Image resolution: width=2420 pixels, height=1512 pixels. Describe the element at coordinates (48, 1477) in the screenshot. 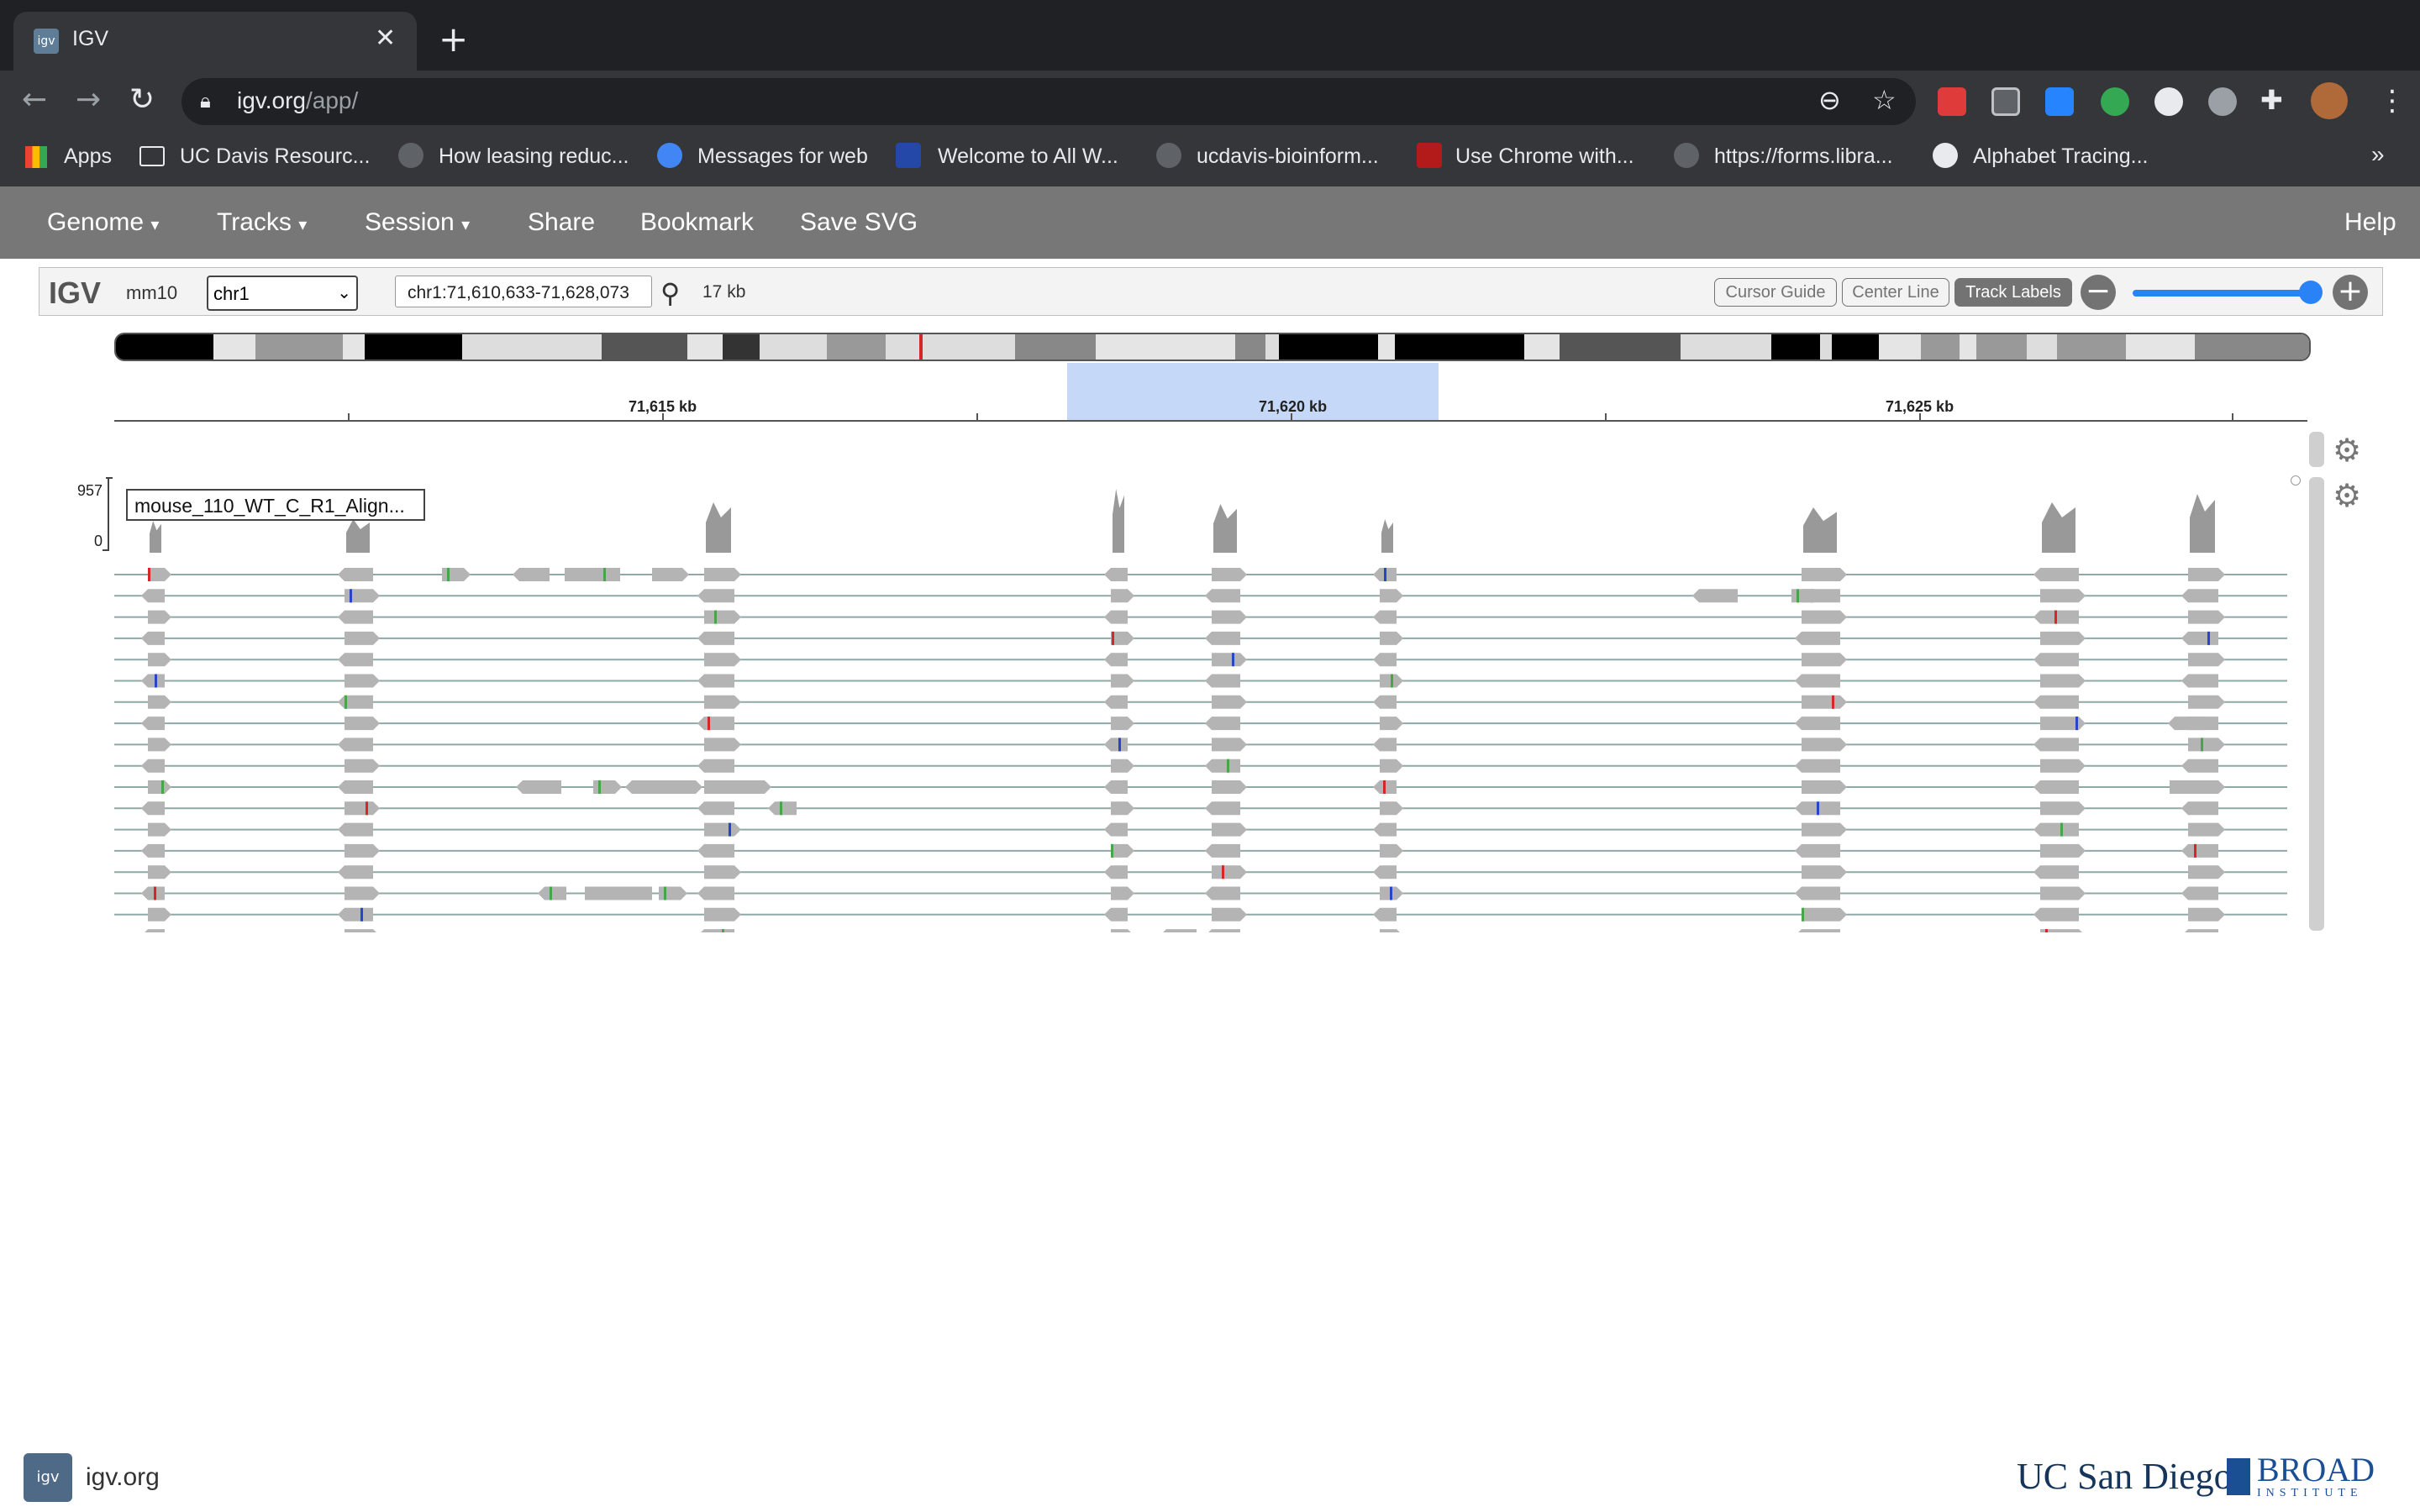

I see `igv-logo-icon: igv` at that location.